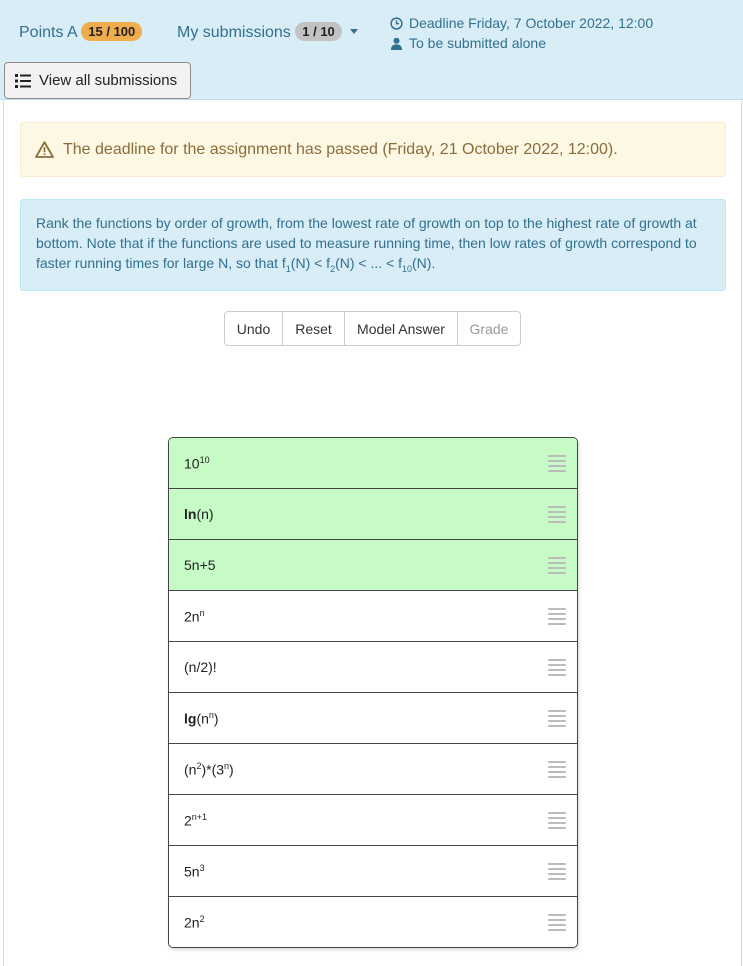  I want to click on function-text: (n), so click(205, 514).